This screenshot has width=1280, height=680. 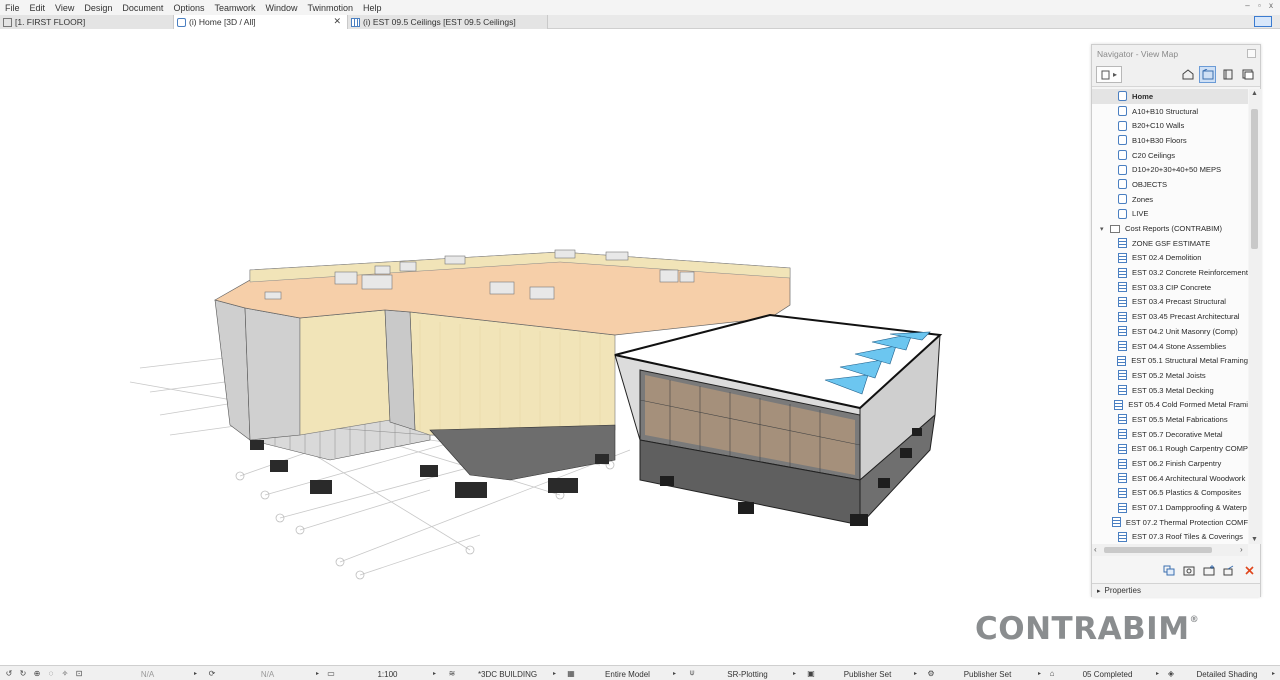 I want to click on scroll-up-icon: ▲, so click(x=1254, y=93).